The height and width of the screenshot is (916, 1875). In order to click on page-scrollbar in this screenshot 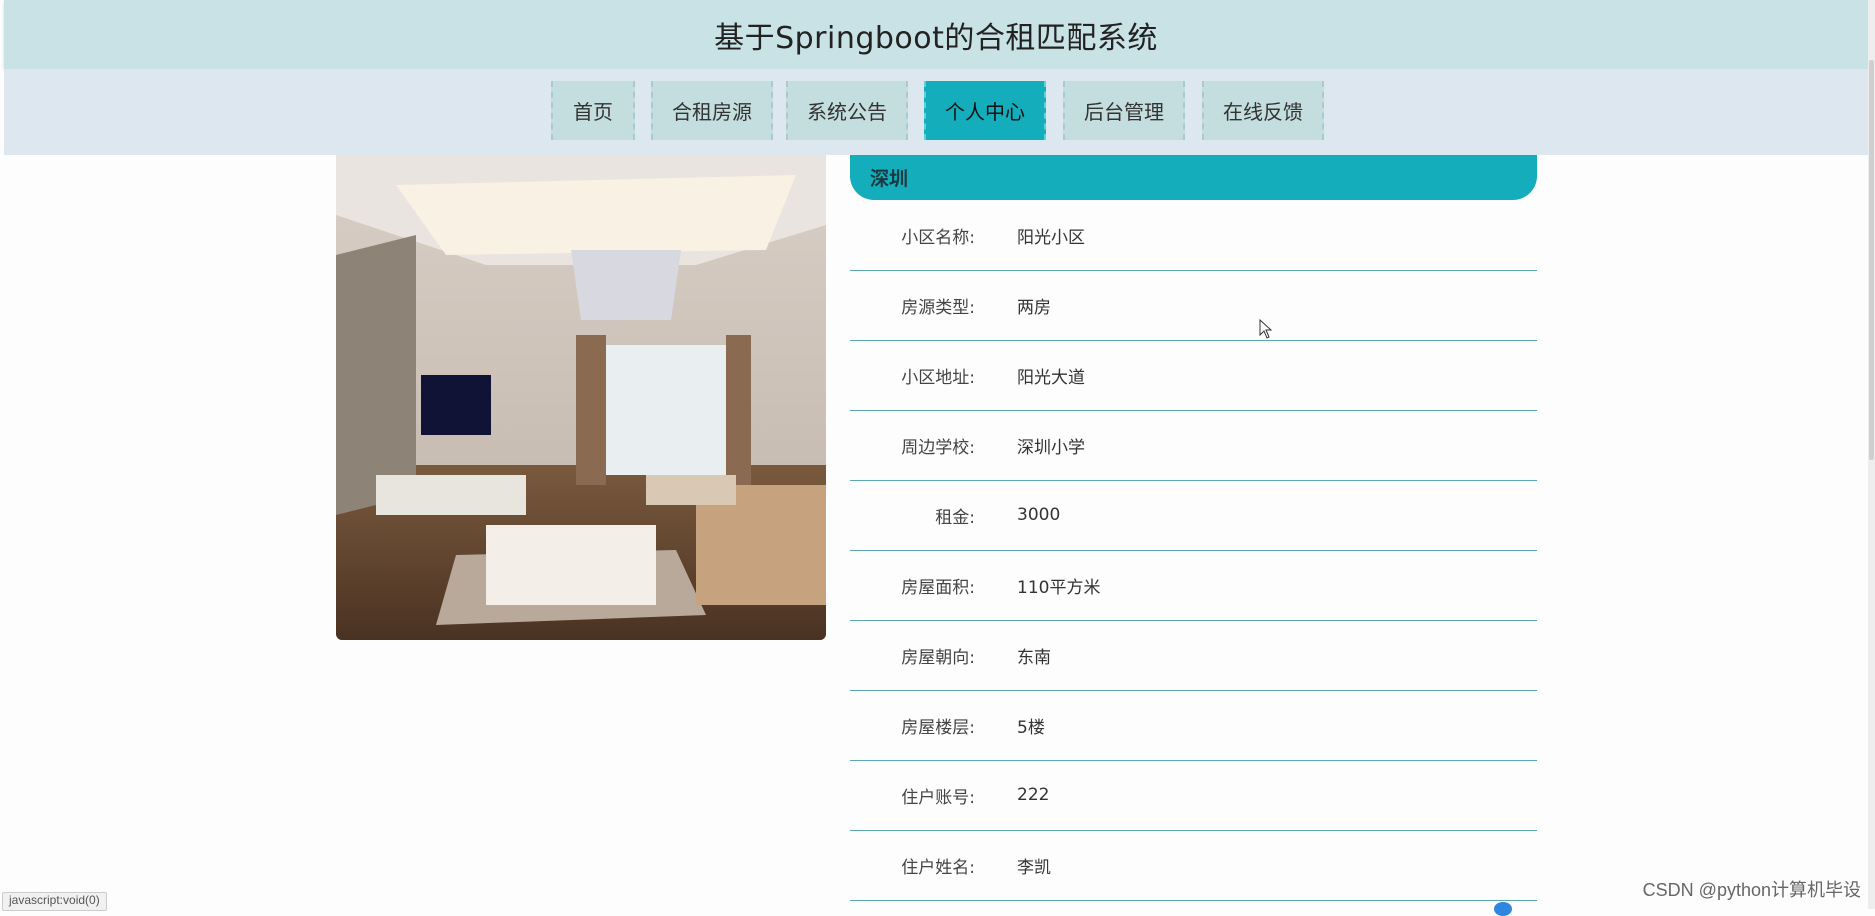, I will do `click(1871, 454)`.